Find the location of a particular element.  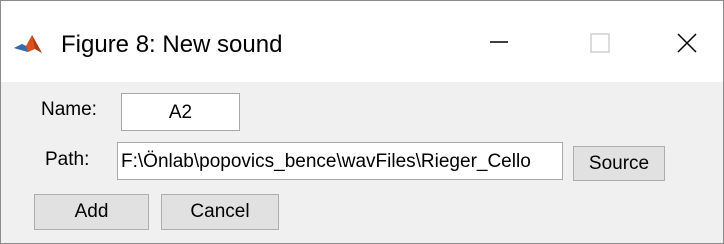

maximize-icon is located at coordinates (599, 44).